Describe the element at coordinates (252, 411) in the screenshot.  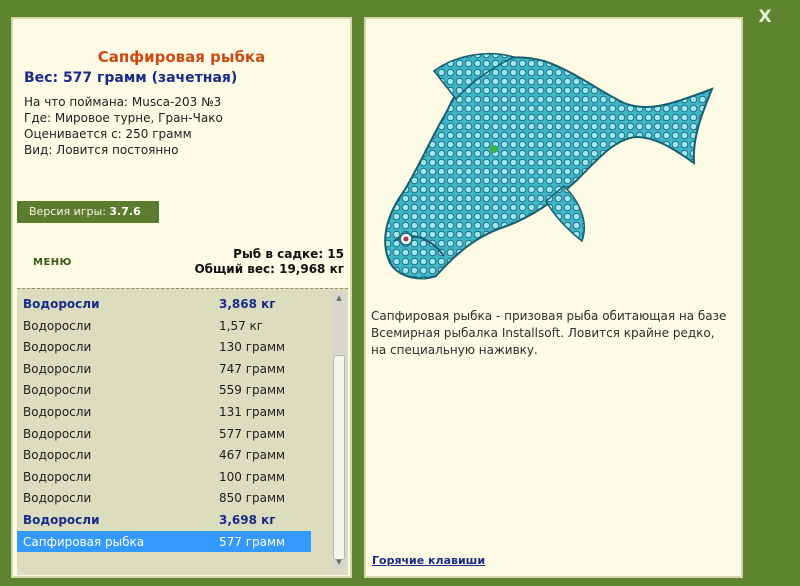
I see `catch-weight: 131 грамм` at that location.